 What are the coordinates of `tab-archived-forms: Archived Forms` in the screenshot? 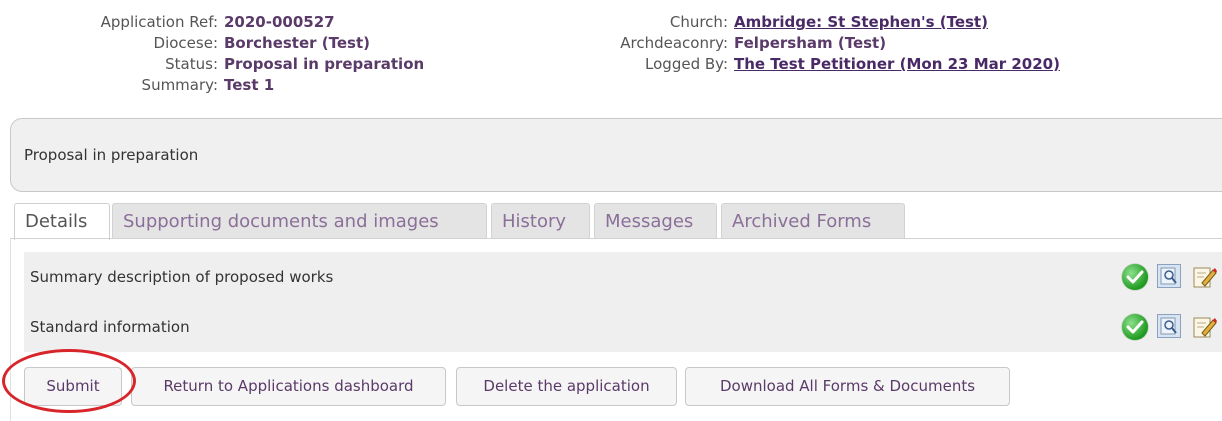 It's located at (813, 220).